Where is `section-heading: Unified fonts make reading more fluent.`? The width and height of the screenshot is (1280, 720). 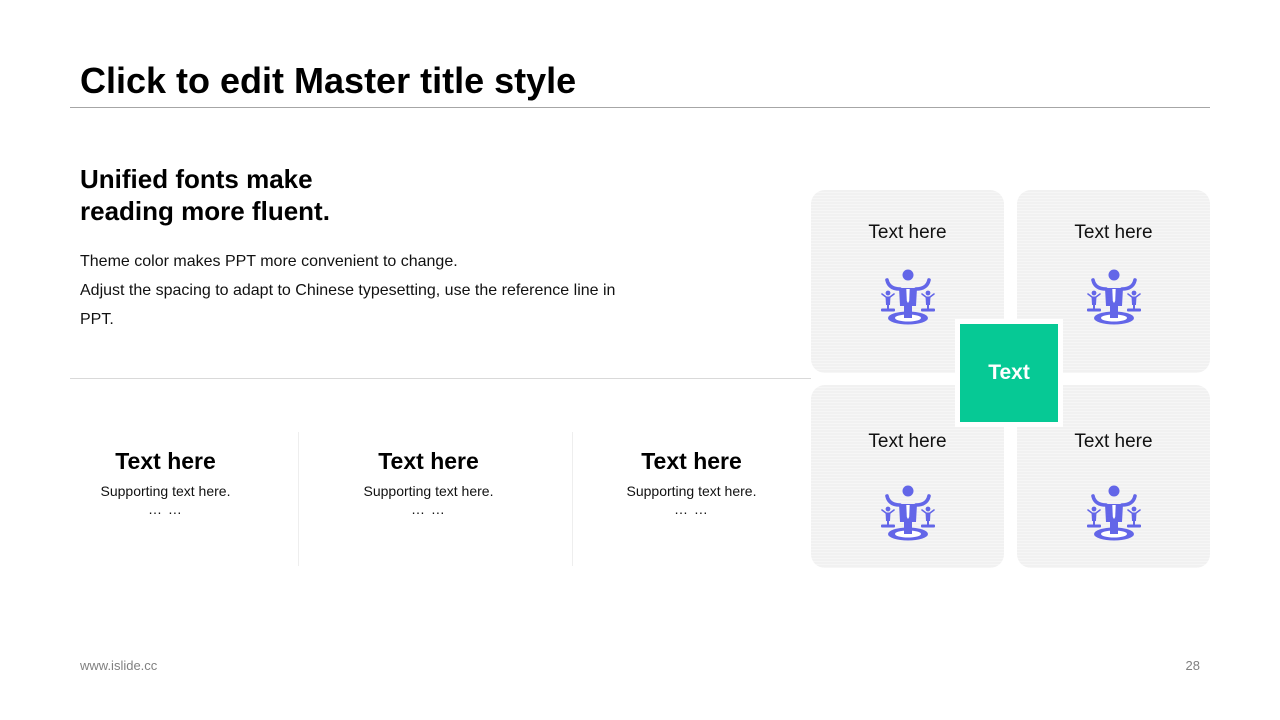
section-heading: Unified fonts make reading more fluent. is located at coordinates (205, 195).